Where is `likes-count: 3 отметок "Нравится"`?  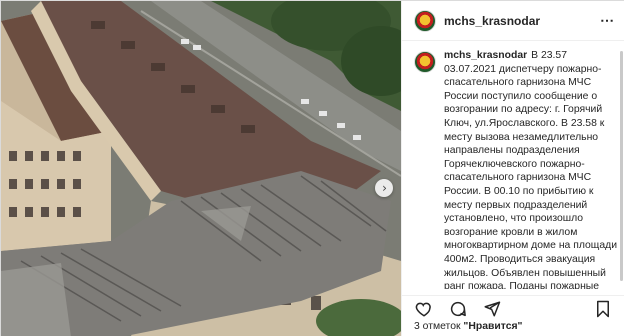 likes-count: 3 отметок "Нравится" is located at coordinates (468, 326).